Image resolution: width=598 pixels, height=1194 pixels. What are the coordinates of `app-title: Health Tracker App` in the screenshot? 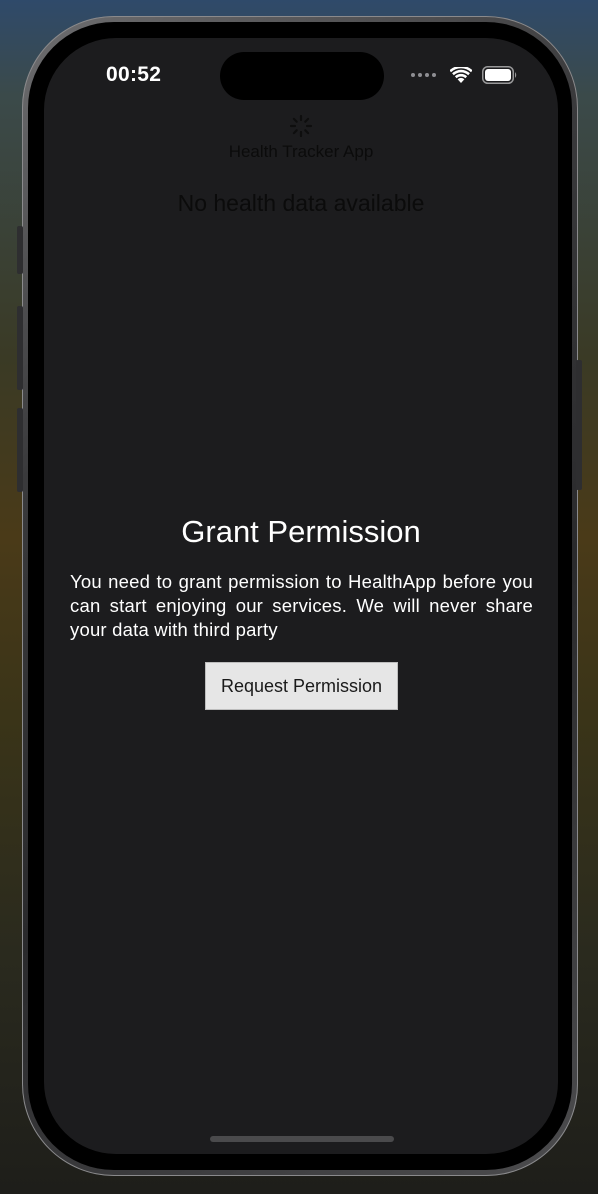 It's located at (301, 151).